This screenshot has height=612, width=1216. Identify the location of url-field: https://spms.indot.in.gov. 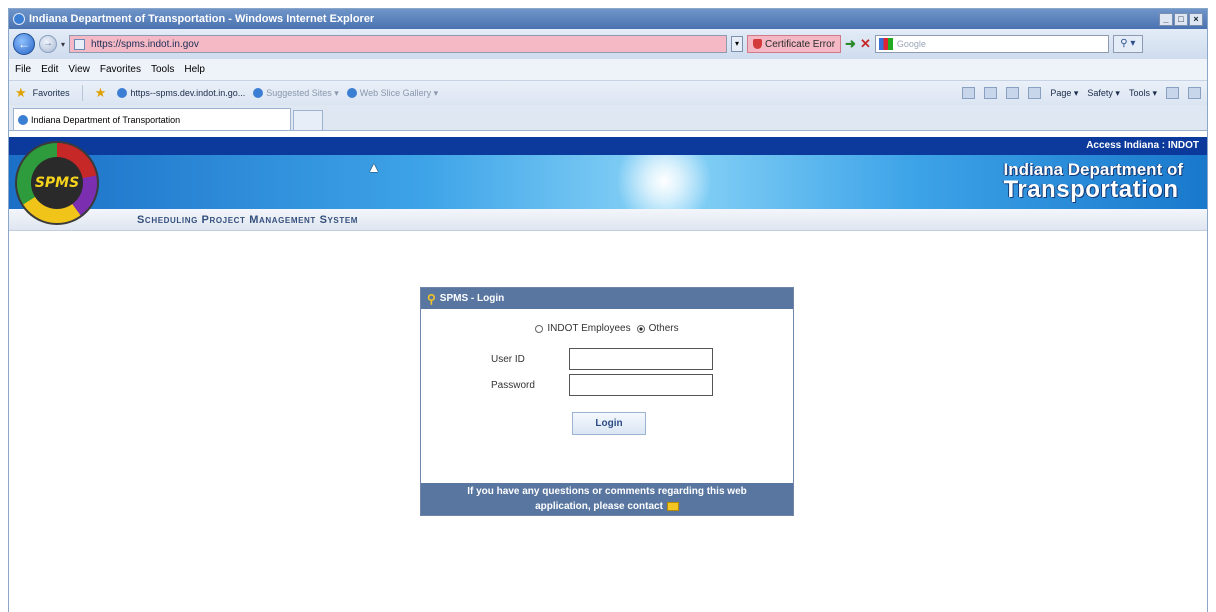
(398, 44).